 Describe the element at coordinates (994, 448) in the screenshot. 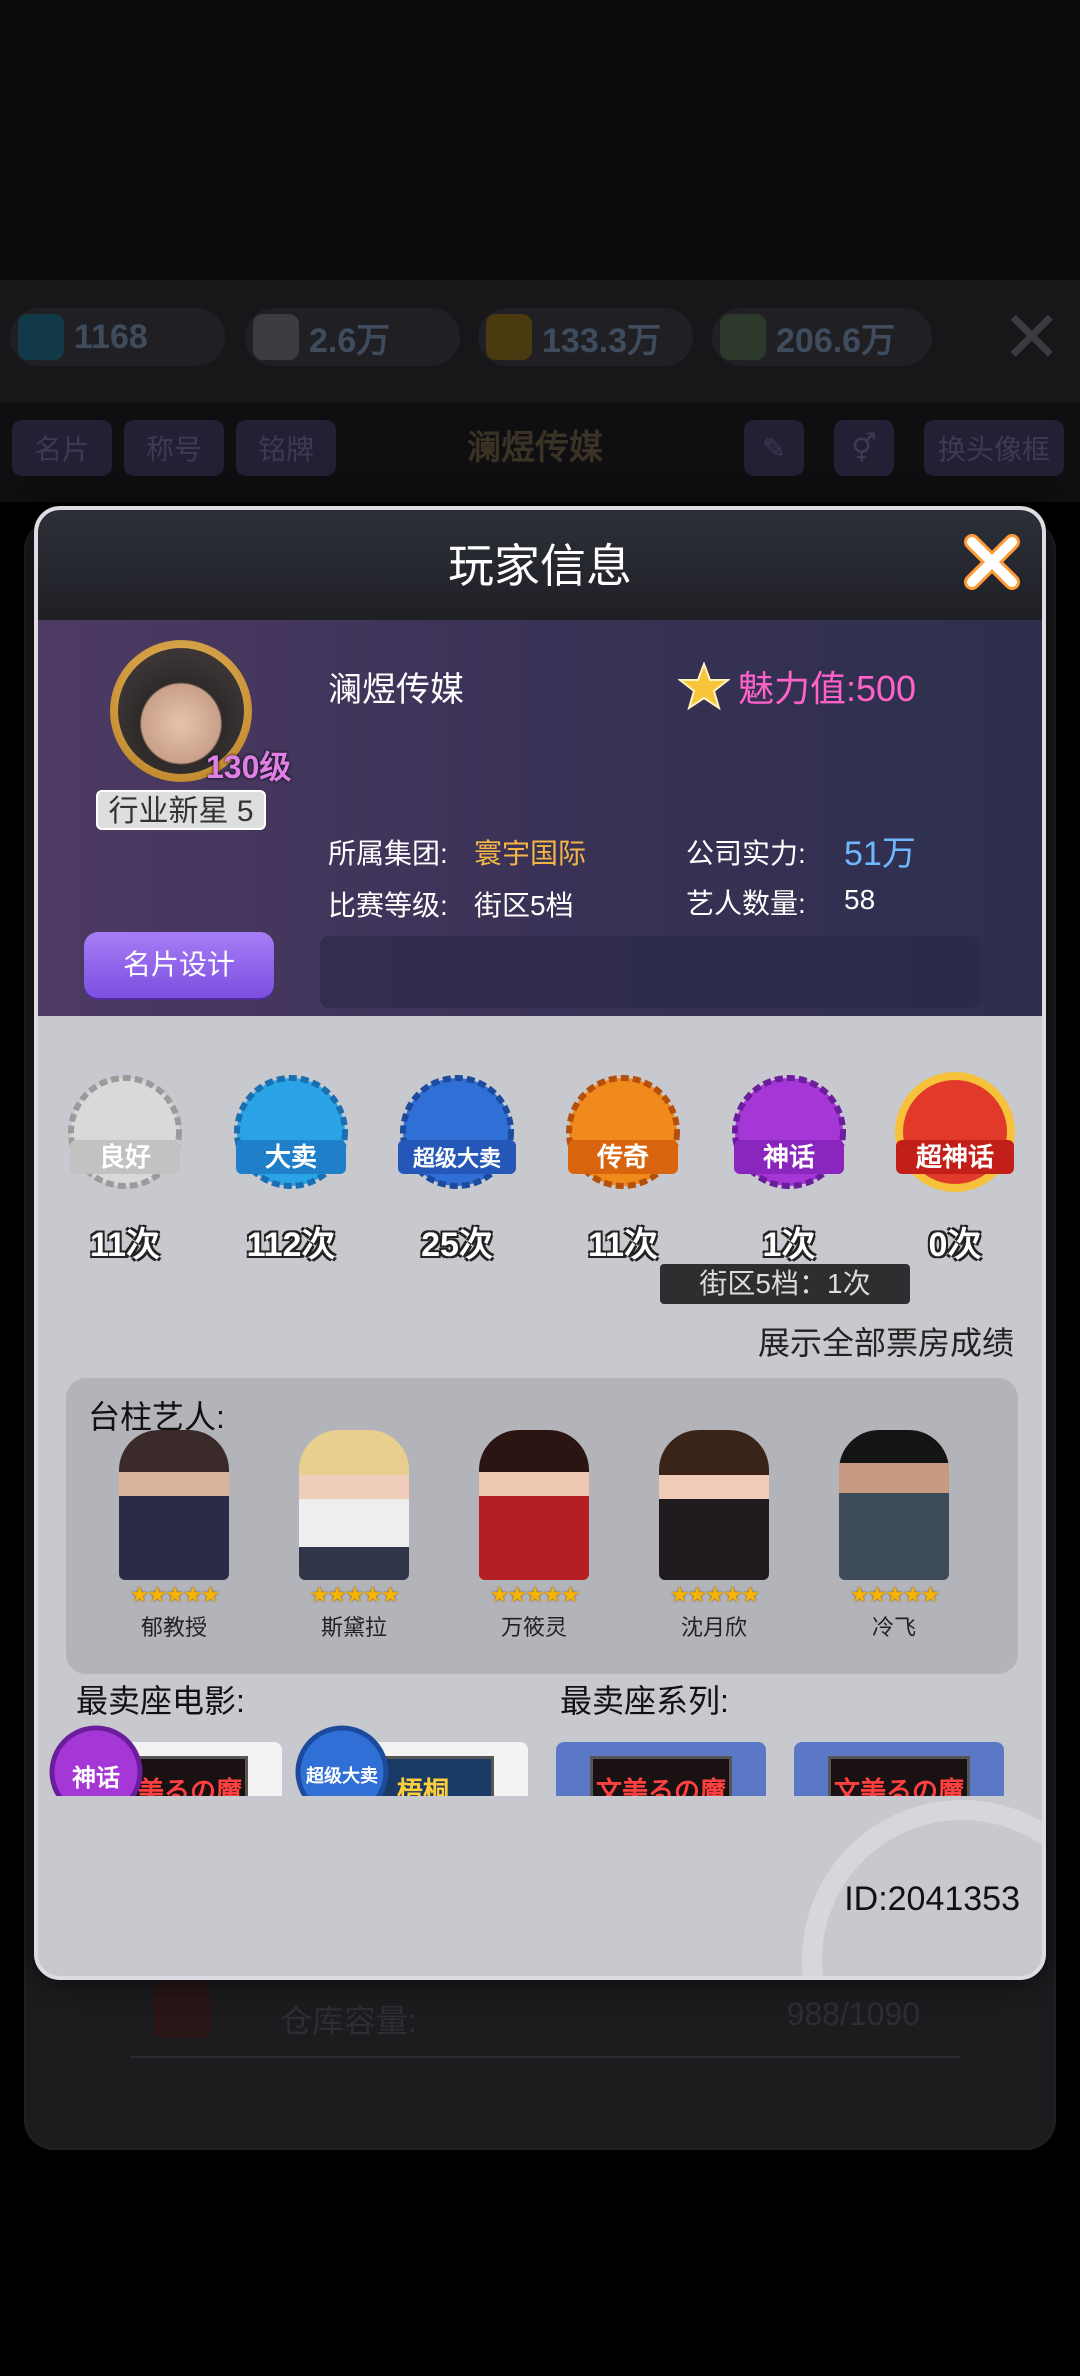

I see `change-frame-button: 换头像框` at that location.